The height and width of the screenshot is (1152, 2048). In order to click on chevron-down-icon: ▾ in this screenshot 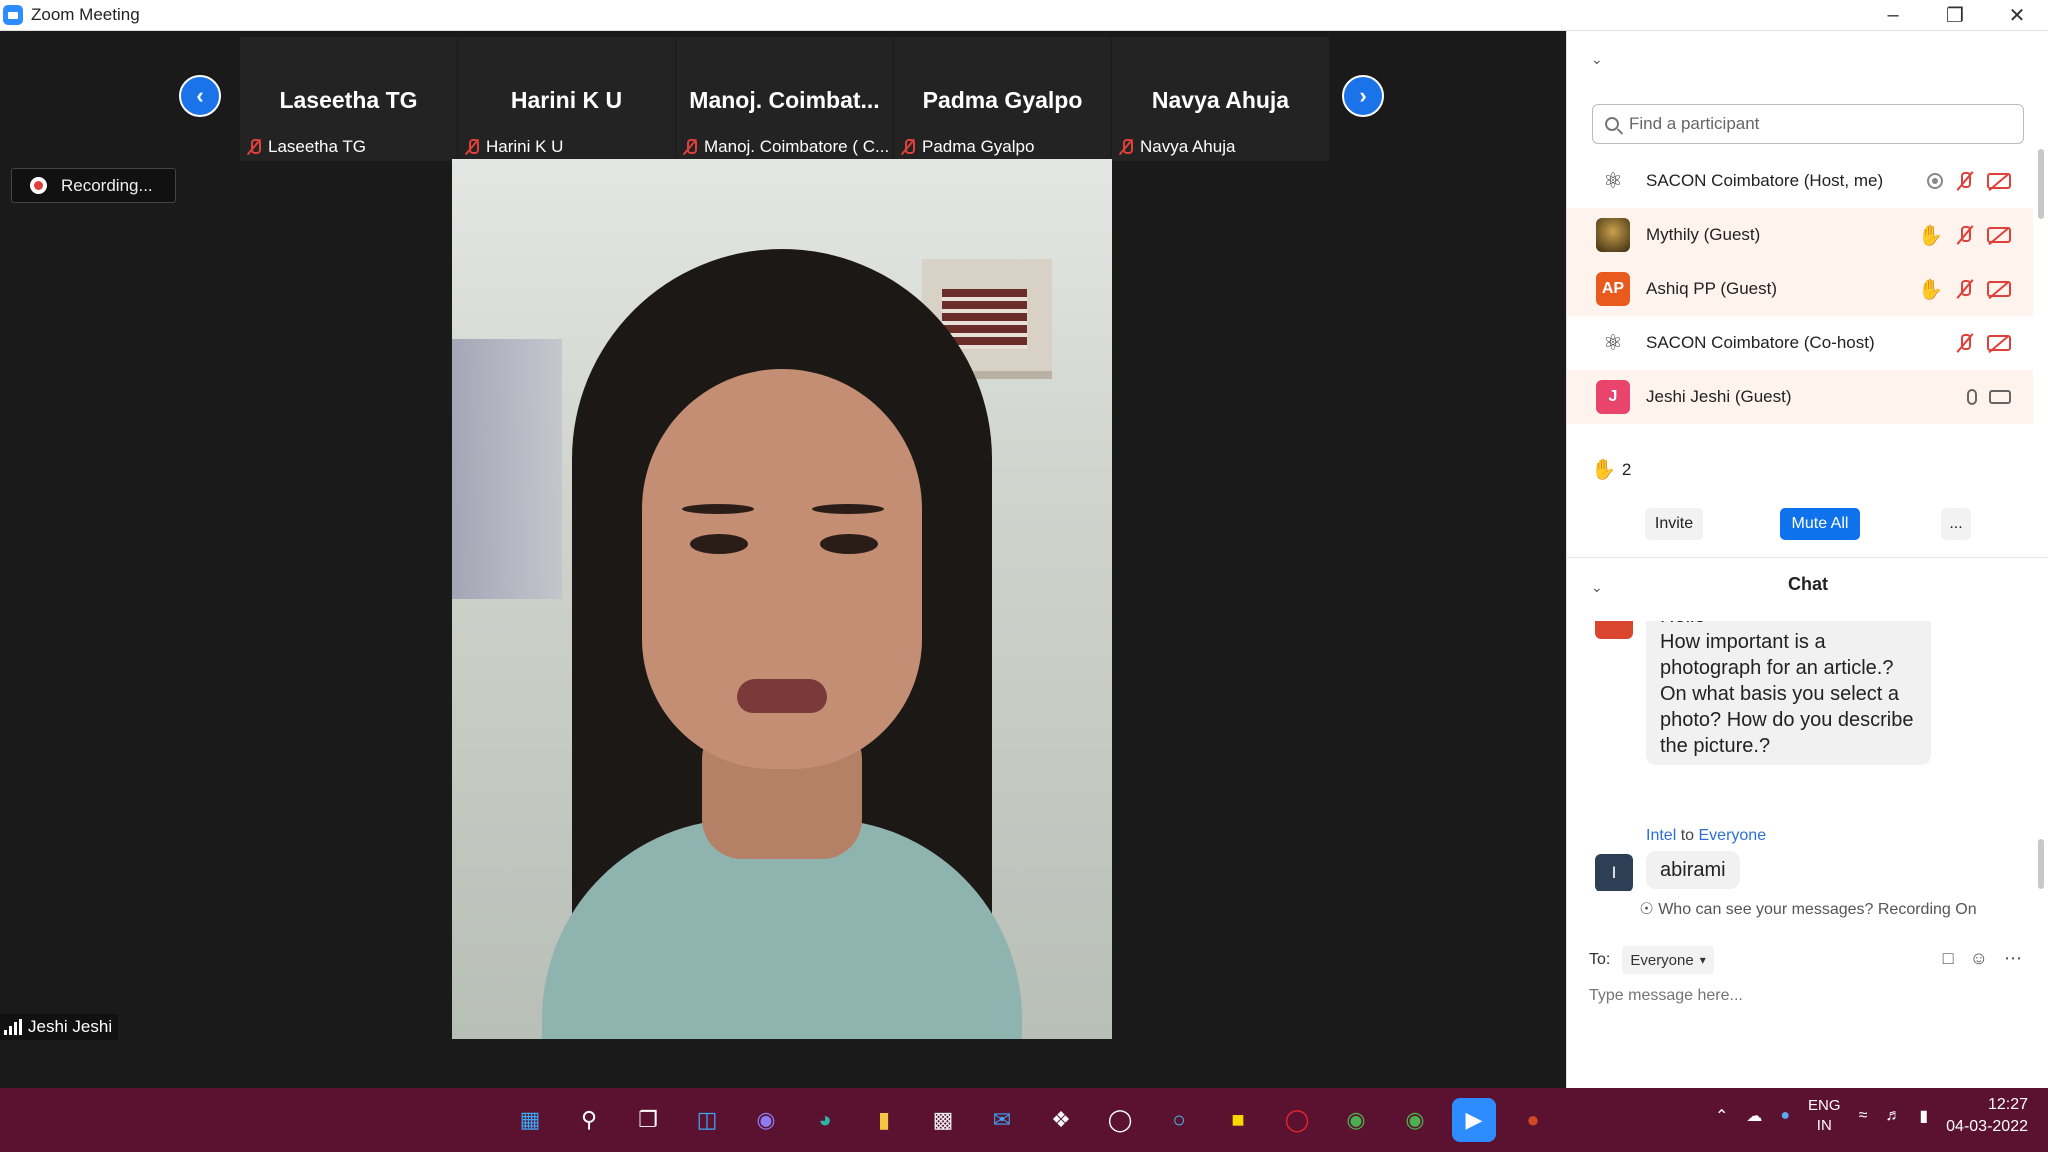, I will do `click(1702, 960)`.